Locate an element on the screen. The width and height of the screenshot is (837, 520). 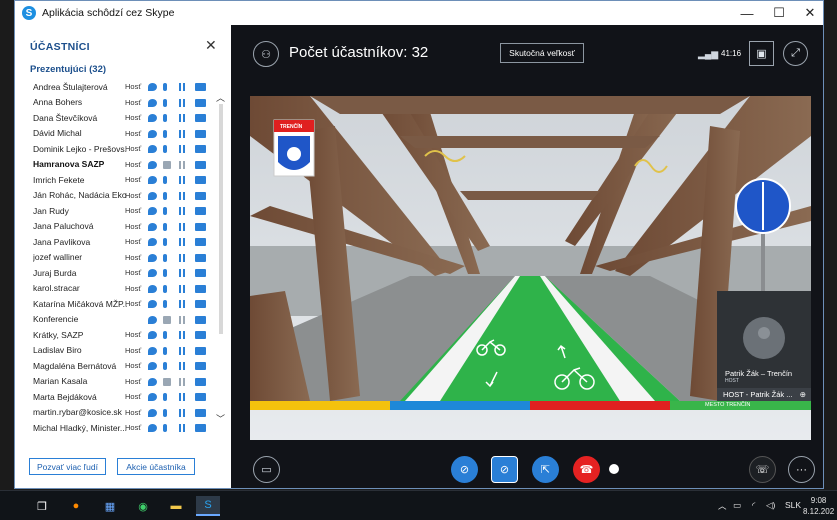
participant-row: Magdaléna Bernátová Hosť is located at coordinates (115, 366).